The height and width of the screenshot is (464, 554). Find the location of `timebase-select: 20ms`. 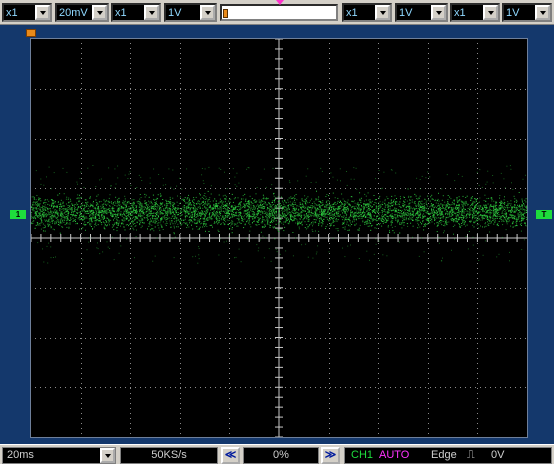

timebase-select: 20ms is located at coordinates (59, 455).